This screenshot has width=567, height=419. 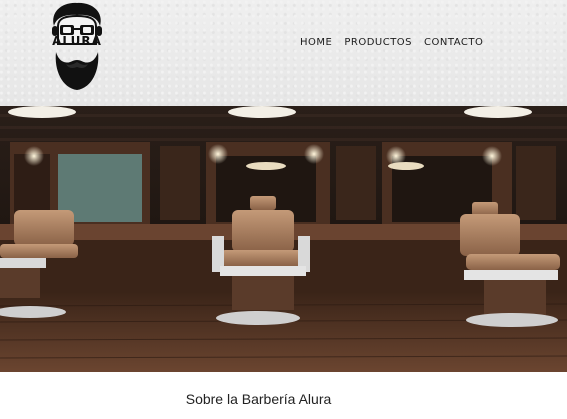 What do you see at coordinates (453, 42) in the screenshot?
I see `nav-contacto-link: CONTACTO` at bounding box center [453, 42].